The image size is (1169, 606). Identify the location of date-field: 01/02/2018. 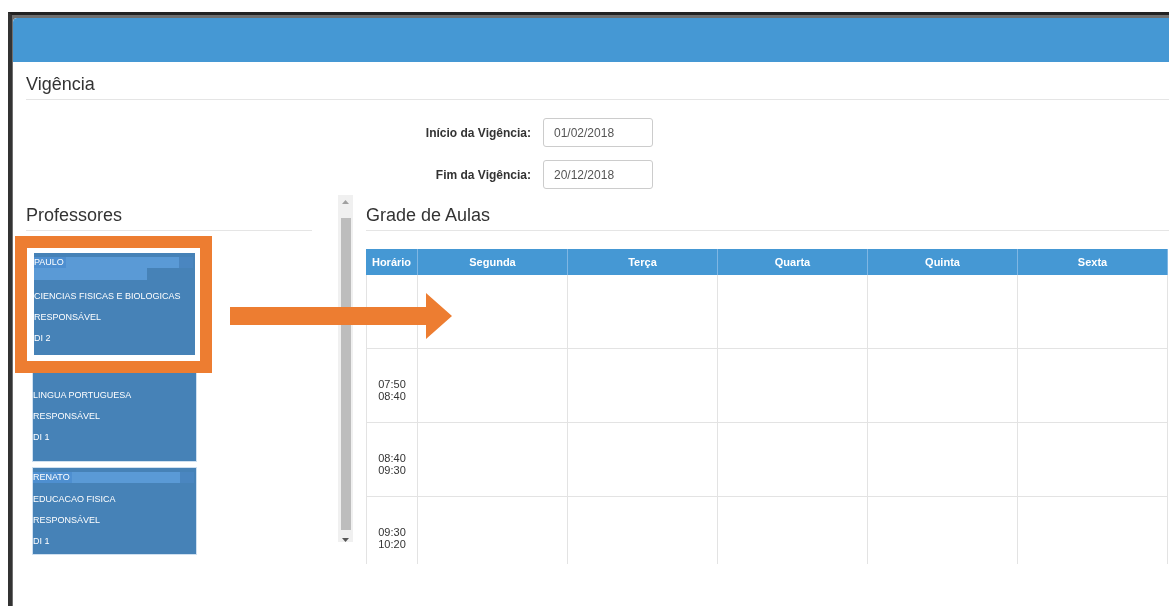
(598, 132).